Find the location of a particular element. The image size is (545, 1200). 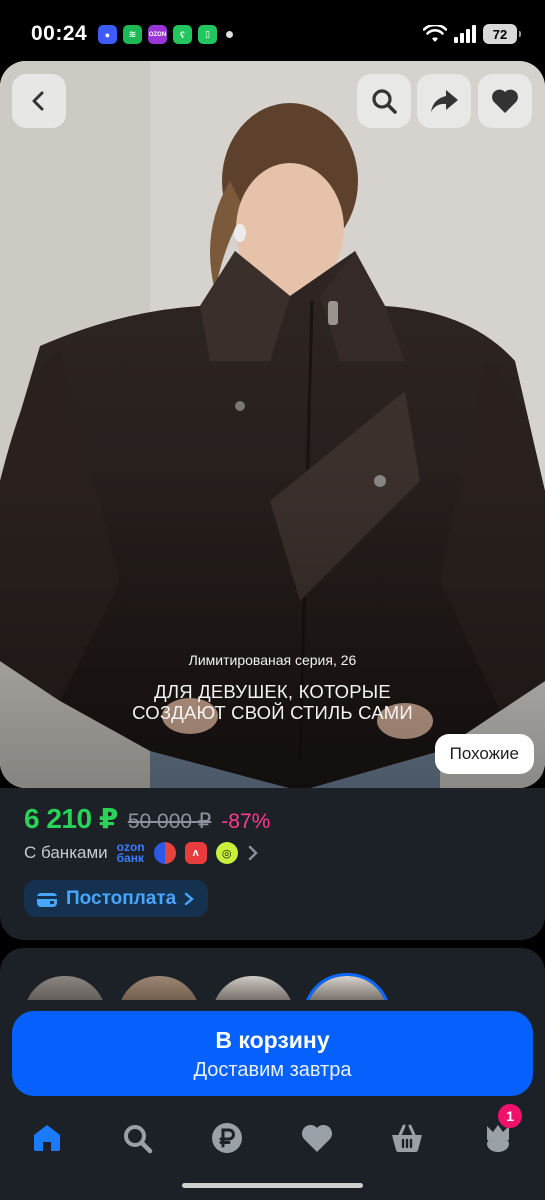

ozon-icon: OZON is located at coordinates (157, 34).